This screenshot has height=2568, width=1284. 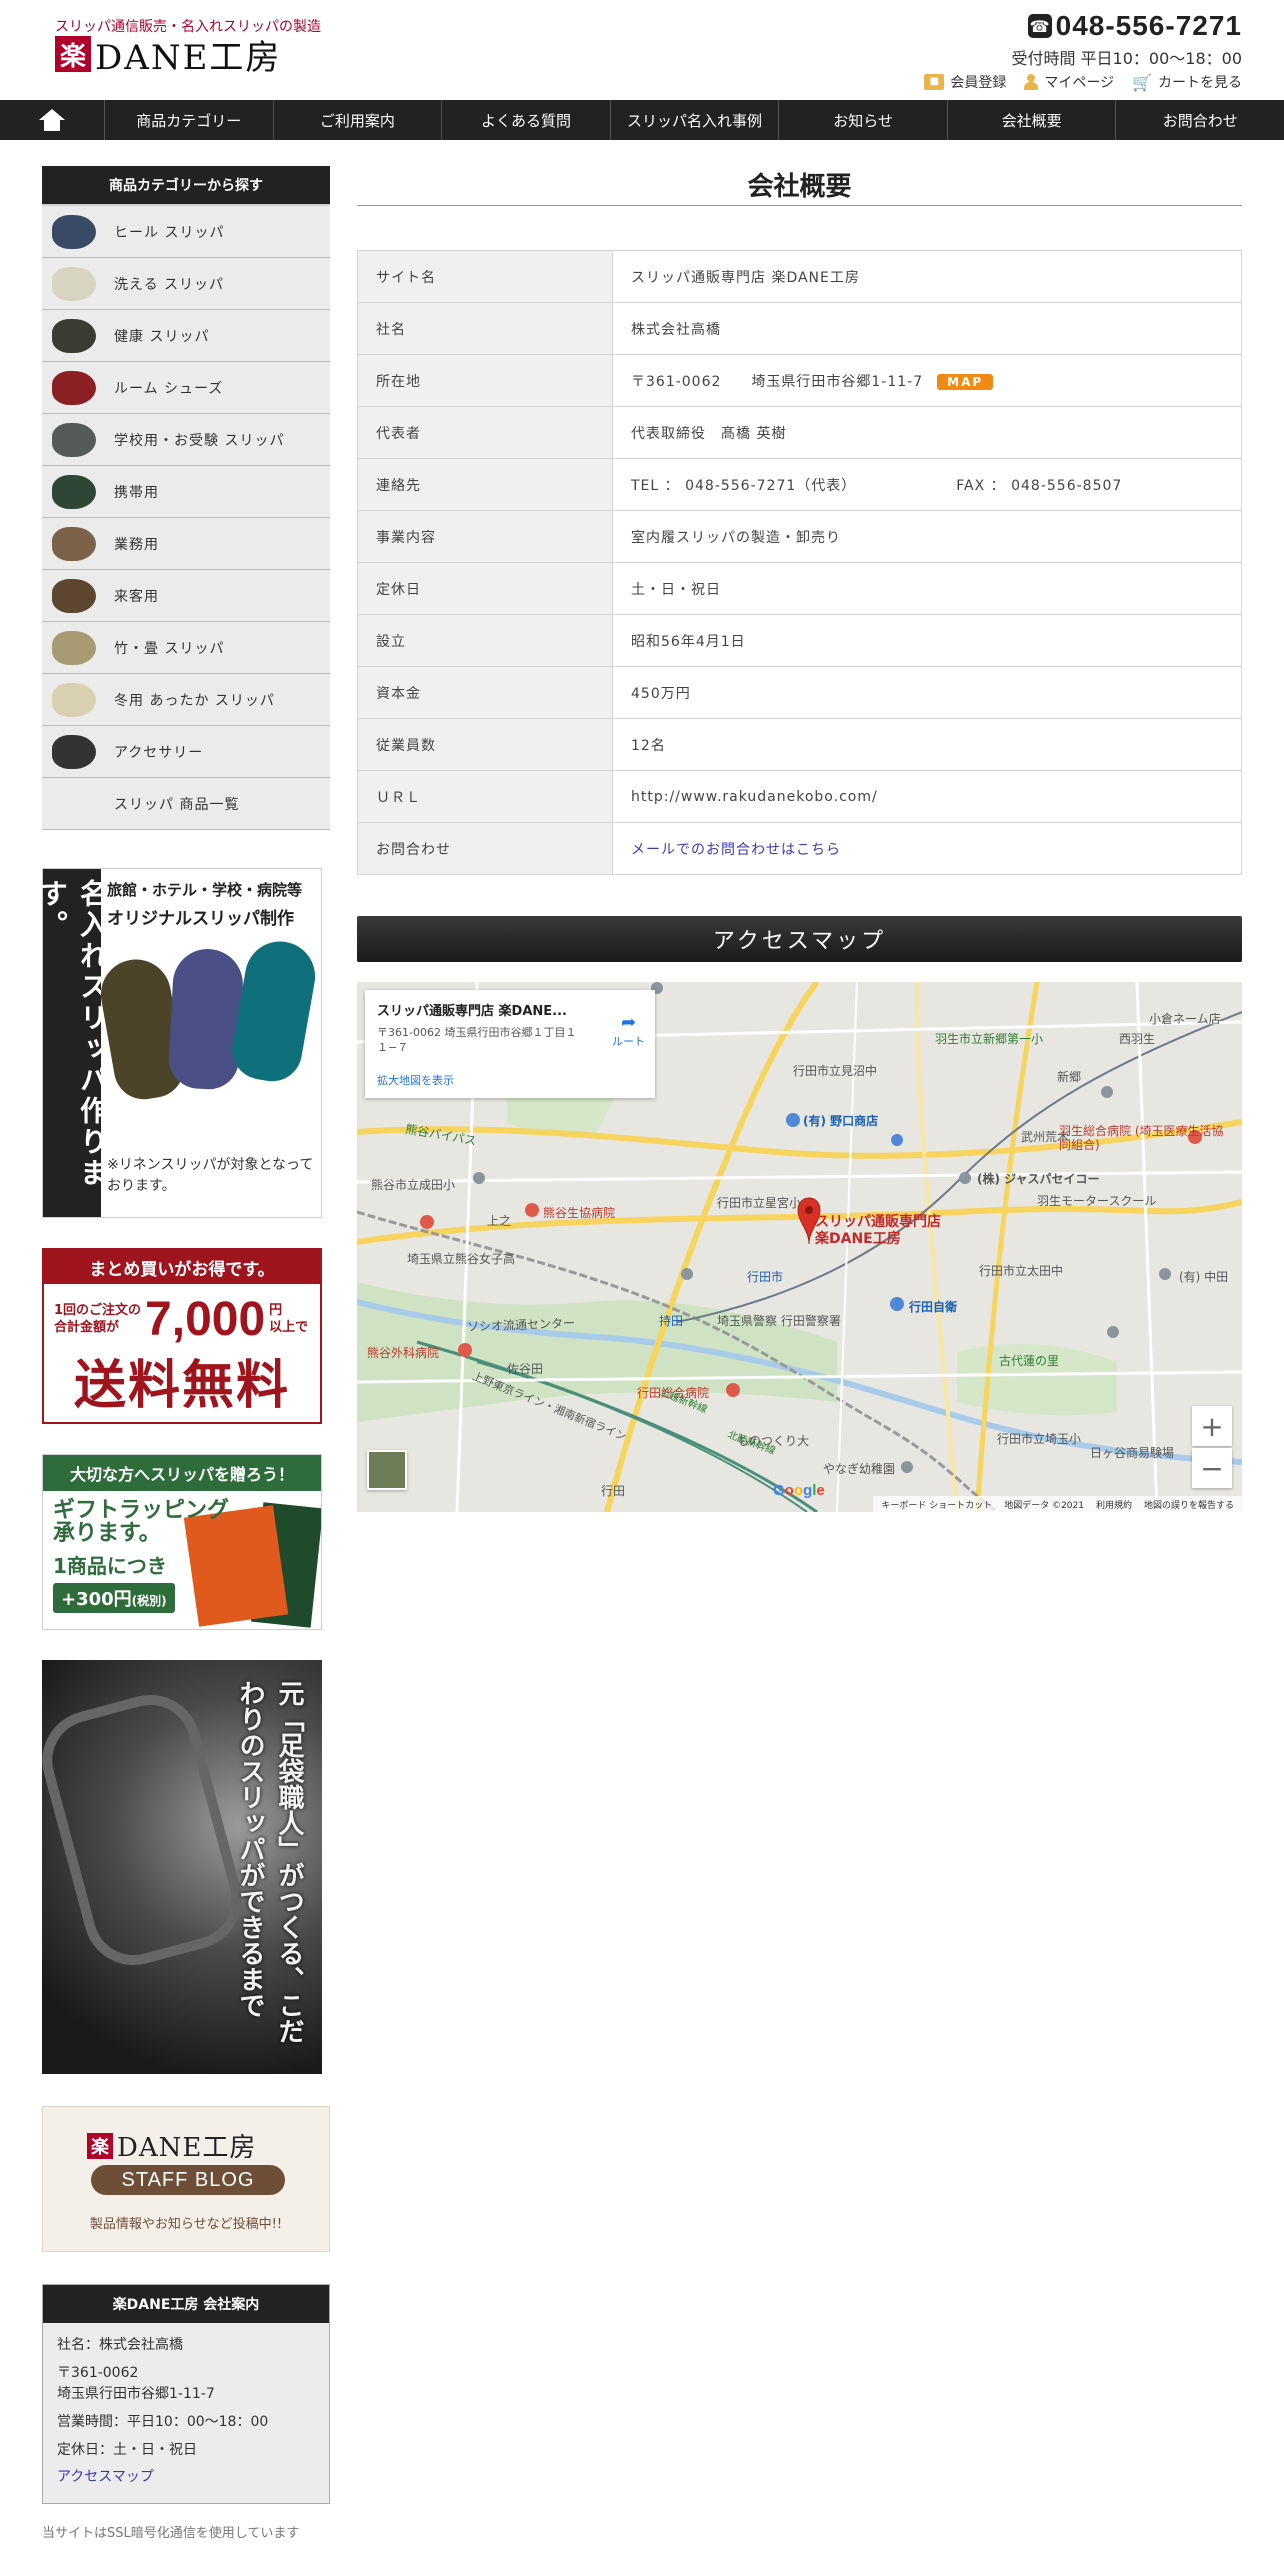 I want to click on logo-mark: 楽, so click(x=73, y=54).